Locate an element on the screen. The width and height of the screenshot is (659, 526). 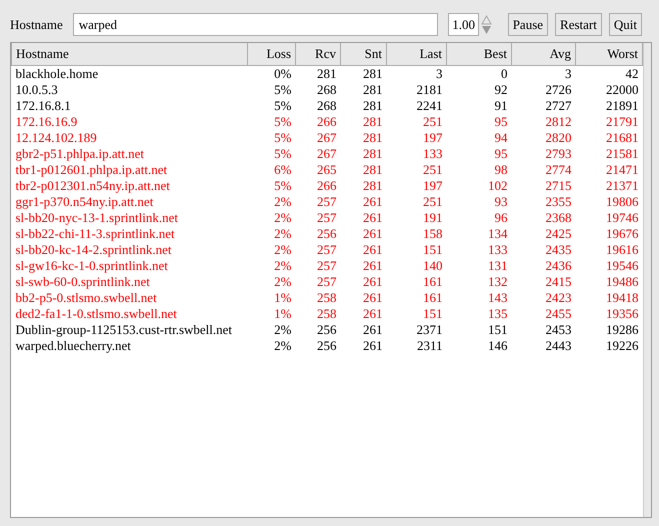
table-cell-text: 19418 is located at coordinates (622, 298).